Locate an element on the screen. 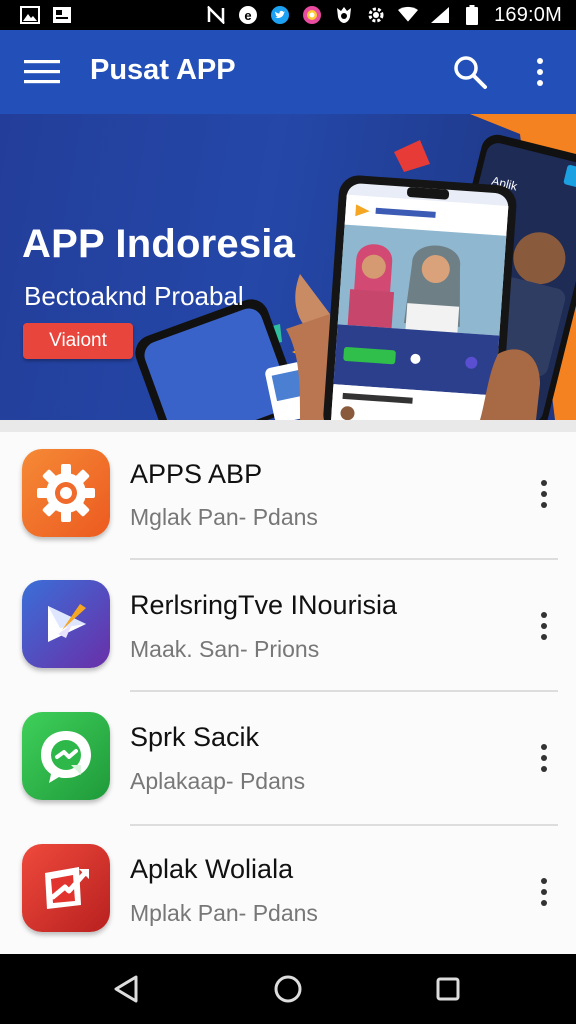 This screenshot has width=576, height=1024. e-app-icon: e is located at coordinates (248, 15).